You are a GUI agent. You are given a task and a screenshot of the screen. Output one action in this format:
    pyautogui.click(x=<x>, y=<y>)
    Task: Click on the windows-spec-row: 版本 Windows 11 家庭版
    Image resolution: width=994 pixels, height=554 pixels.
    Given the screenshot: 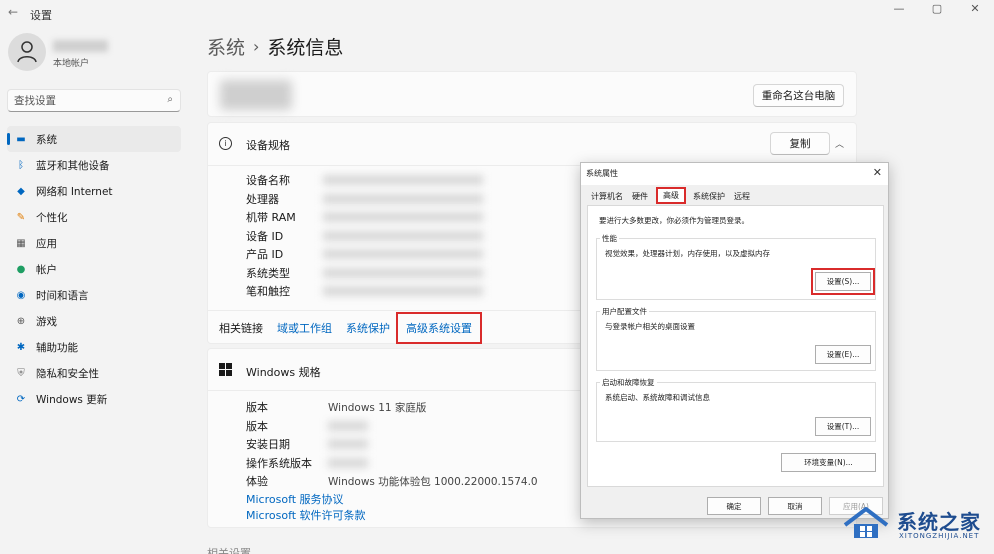 What is the action you would take?
    pyautogui.click(x=392, y=407)
    